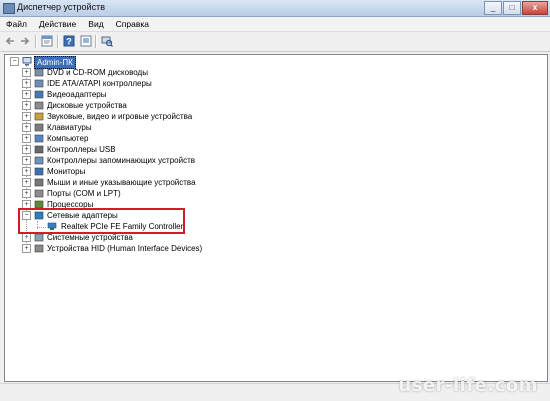  Describe the element at coordinates (61, 7) in the screenshot. I see `window-title: Диспетчер устройств` at that location.